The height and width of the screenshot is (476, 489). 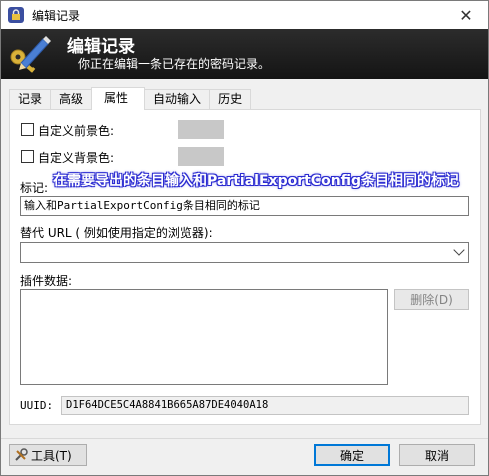 What do you see at coordinates (30, 54) in the screenshot?
I see `pencil-key-icon` at bounding box center [30, 54].